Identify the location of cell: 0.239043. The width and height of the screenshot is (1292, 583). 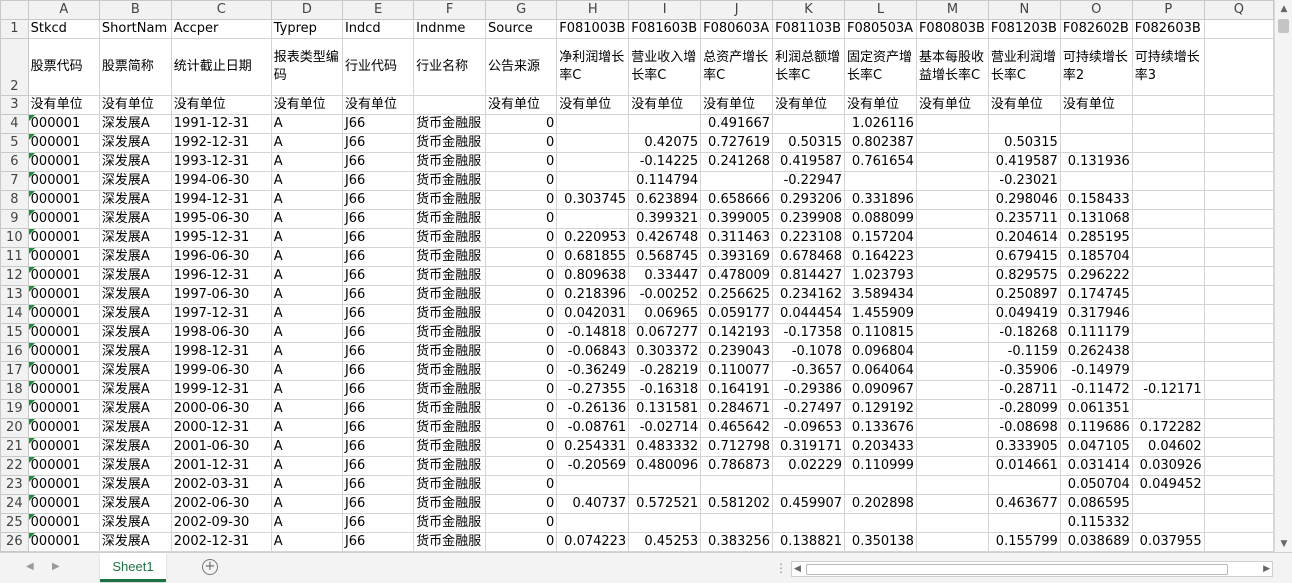
(737, 352).